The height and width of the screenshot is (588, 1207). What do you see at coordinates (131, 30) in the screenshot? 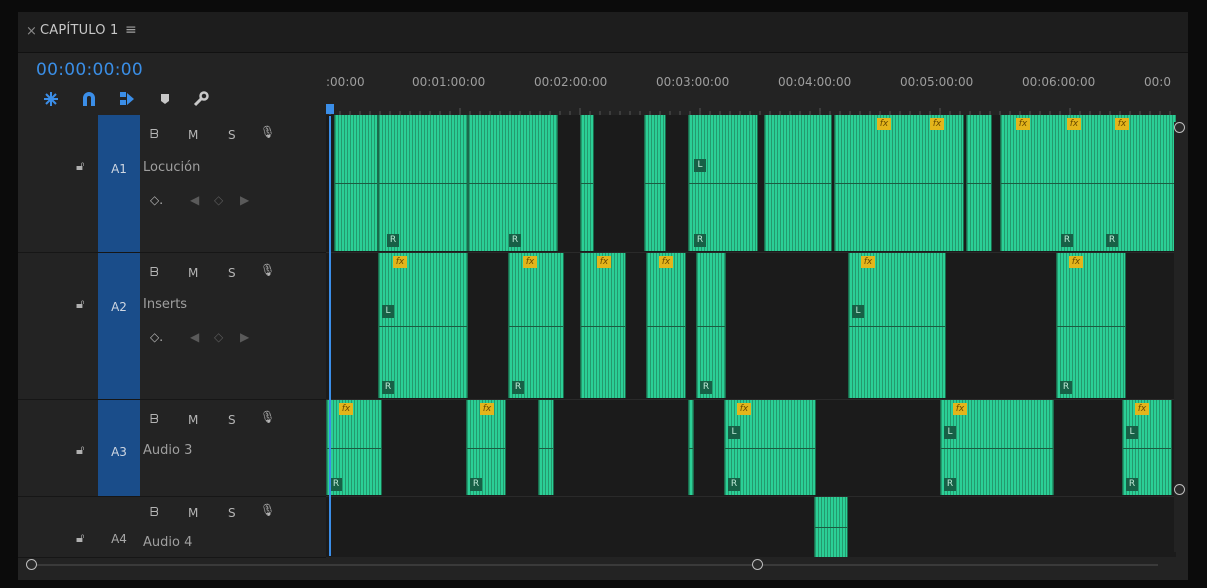
I see `panel-menu-icon: ≡` at bounding box center [131, 30].